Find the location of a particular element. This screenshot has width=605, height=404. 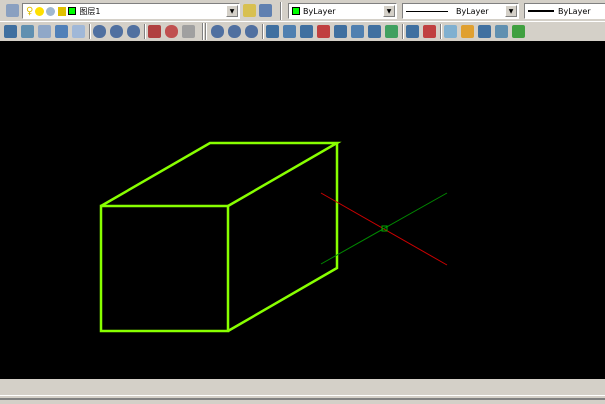

color-swatch is located at coordinates (296, 11).